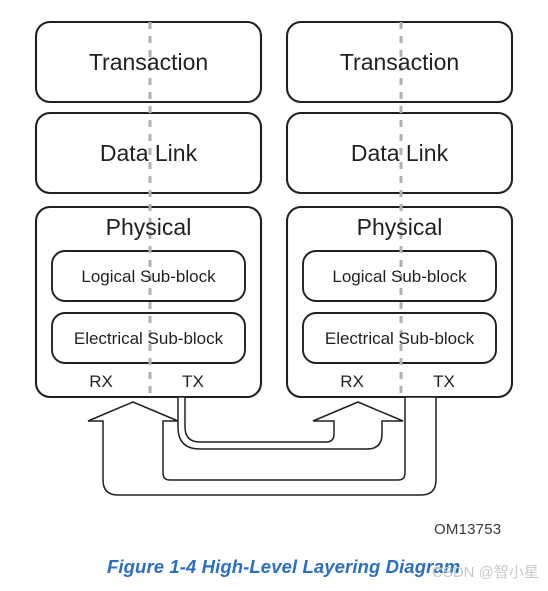 This screenshot has height=591, width=548. Describe the element at coordinates (485, 572) in the screenshot. I see `csdn-watermark: CSDN @智小星` at that location.